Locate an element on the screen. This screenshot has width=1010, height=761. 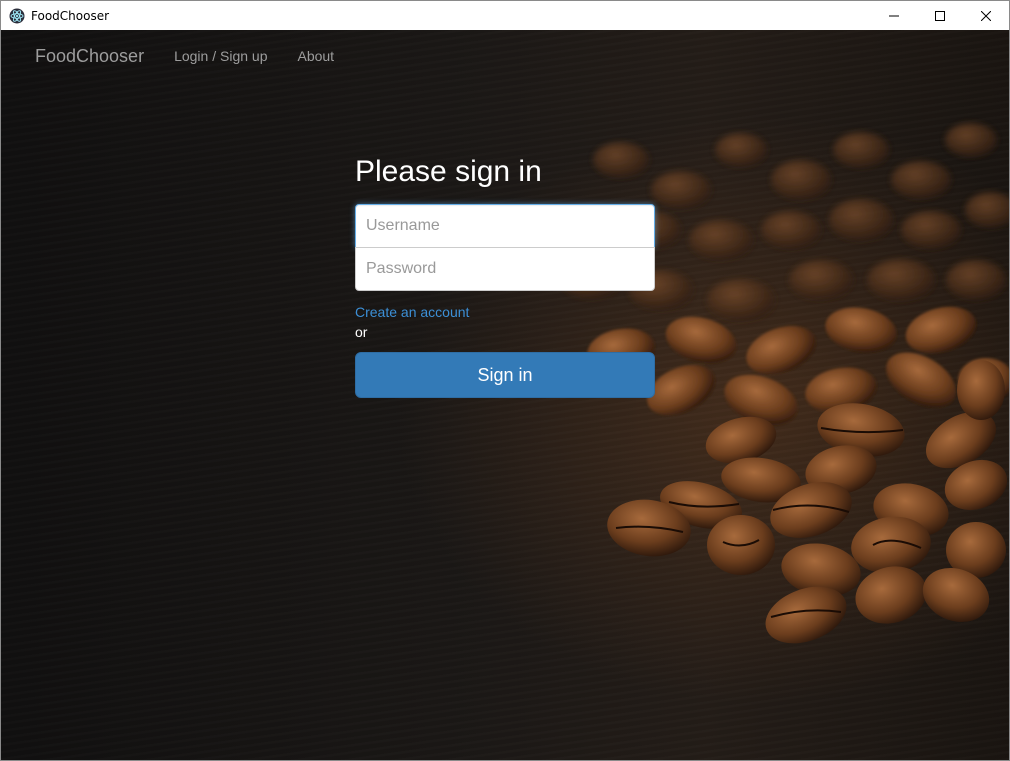
minimize-icon is located at coordinates (894, 15).